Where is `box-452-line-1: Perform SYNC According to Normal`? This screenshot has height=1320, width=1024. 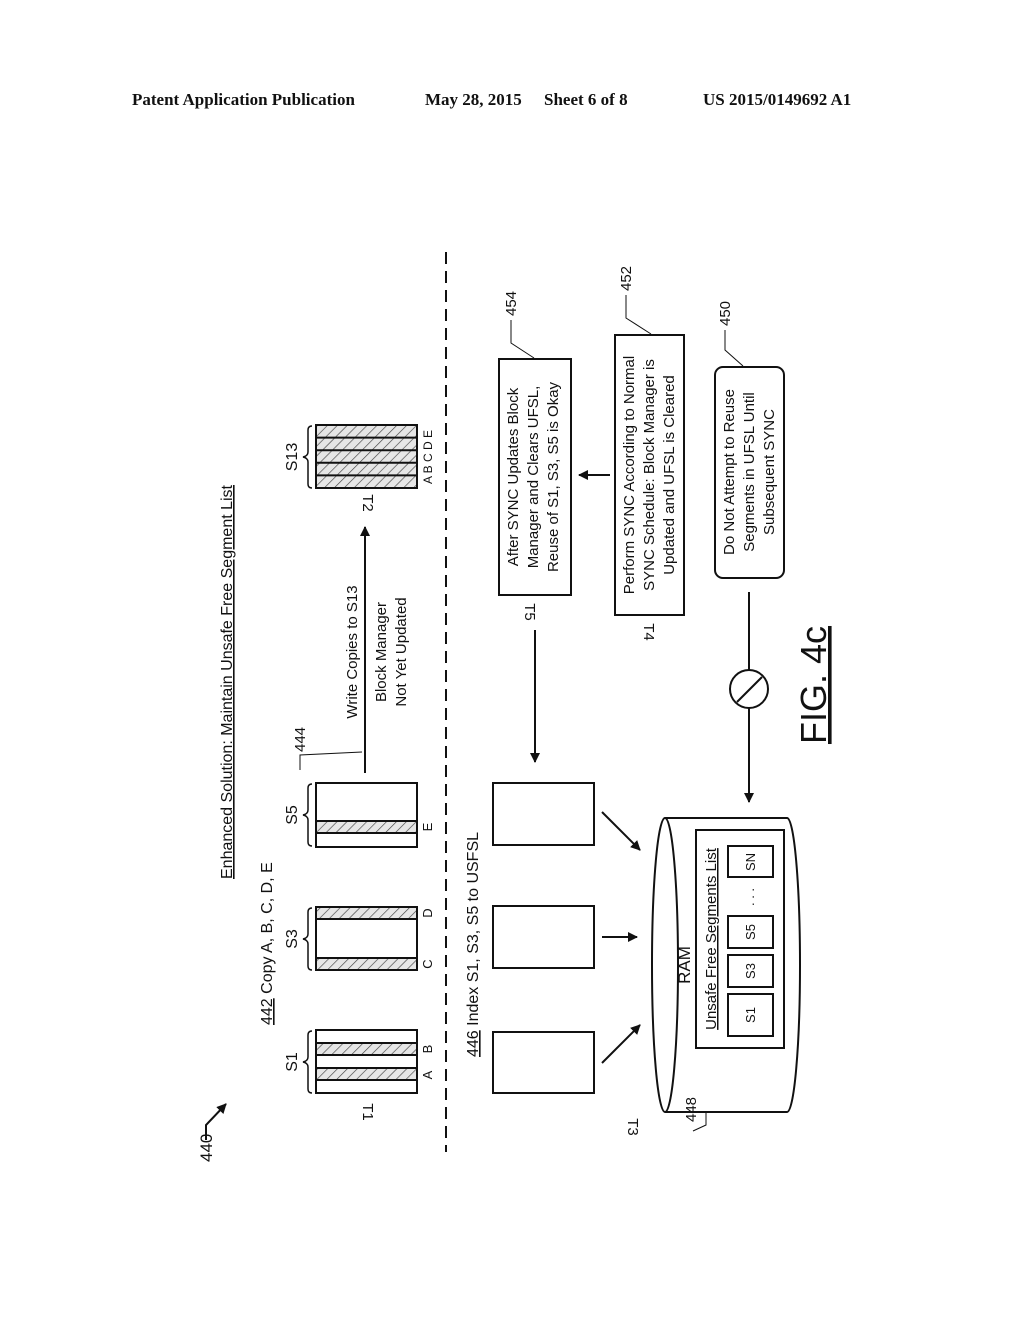 box-452-line-1: Perform SYNC According to Normal is located at coordinates (629, 475).